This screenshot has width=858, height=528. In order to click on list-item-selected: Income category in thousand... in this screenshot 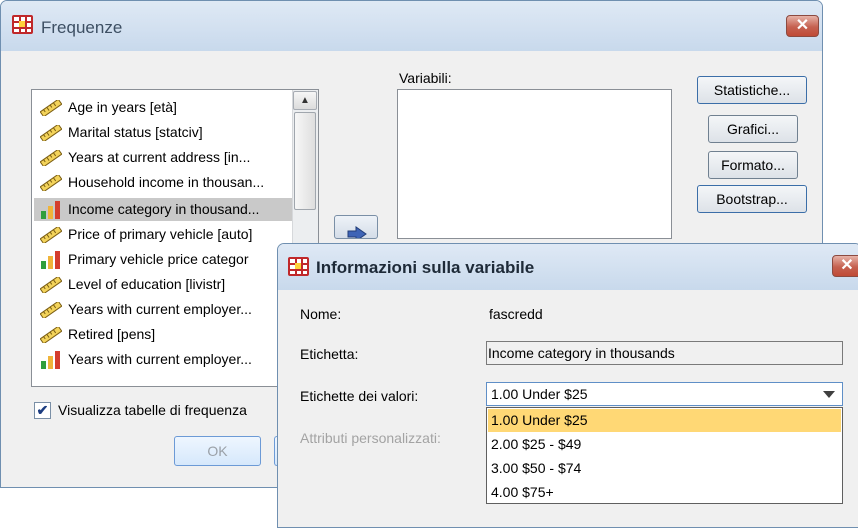, I will do `click(163, 209)`.